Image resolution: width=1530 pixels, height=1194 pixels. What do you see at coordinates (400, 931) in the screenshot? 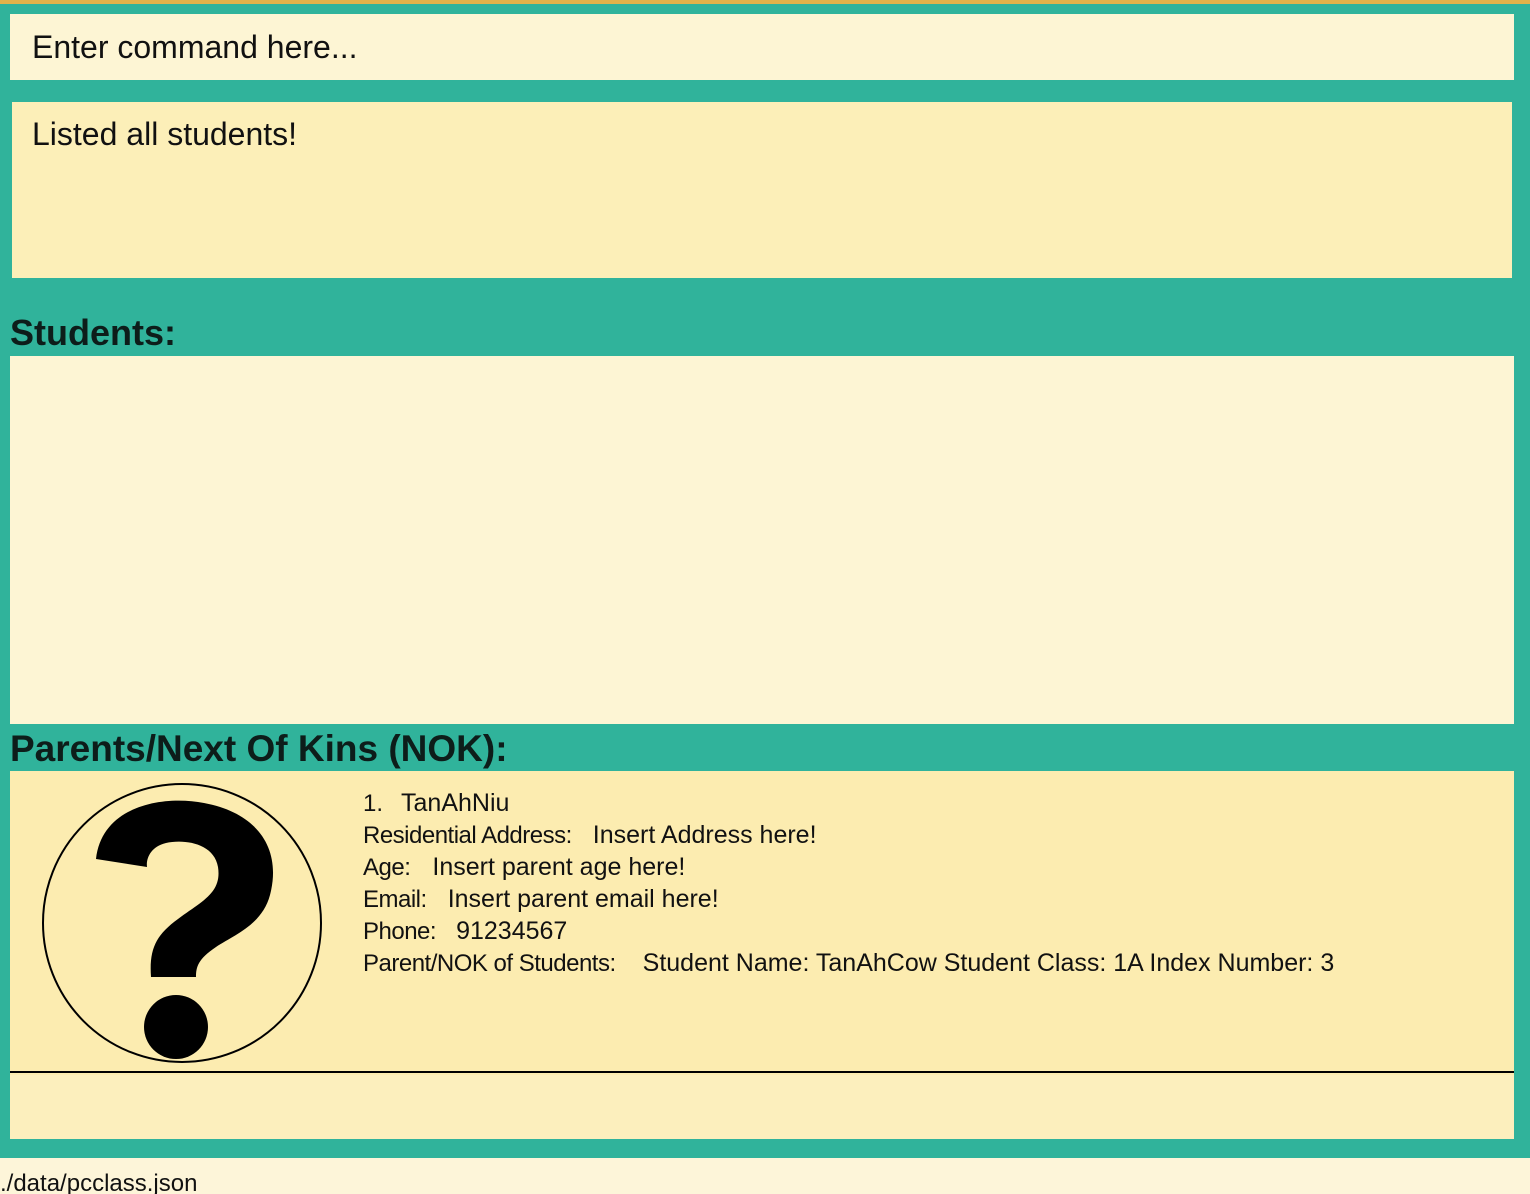
I see `nok-phone-label: Phone:` at bounding box center [400, 931].